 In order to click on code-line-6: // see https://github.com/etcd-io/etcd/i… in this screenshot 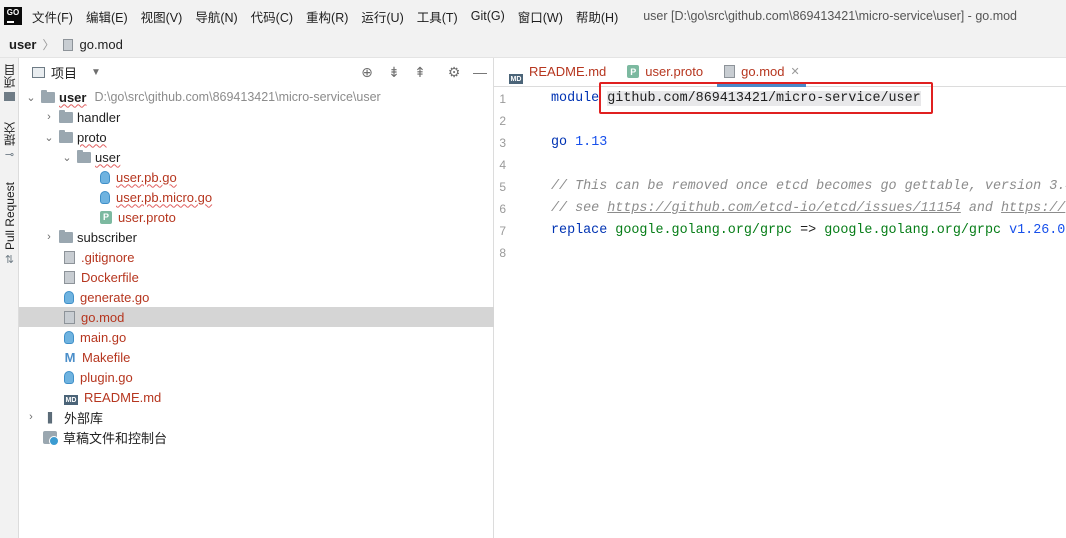, I will do `click(808, 209)`.